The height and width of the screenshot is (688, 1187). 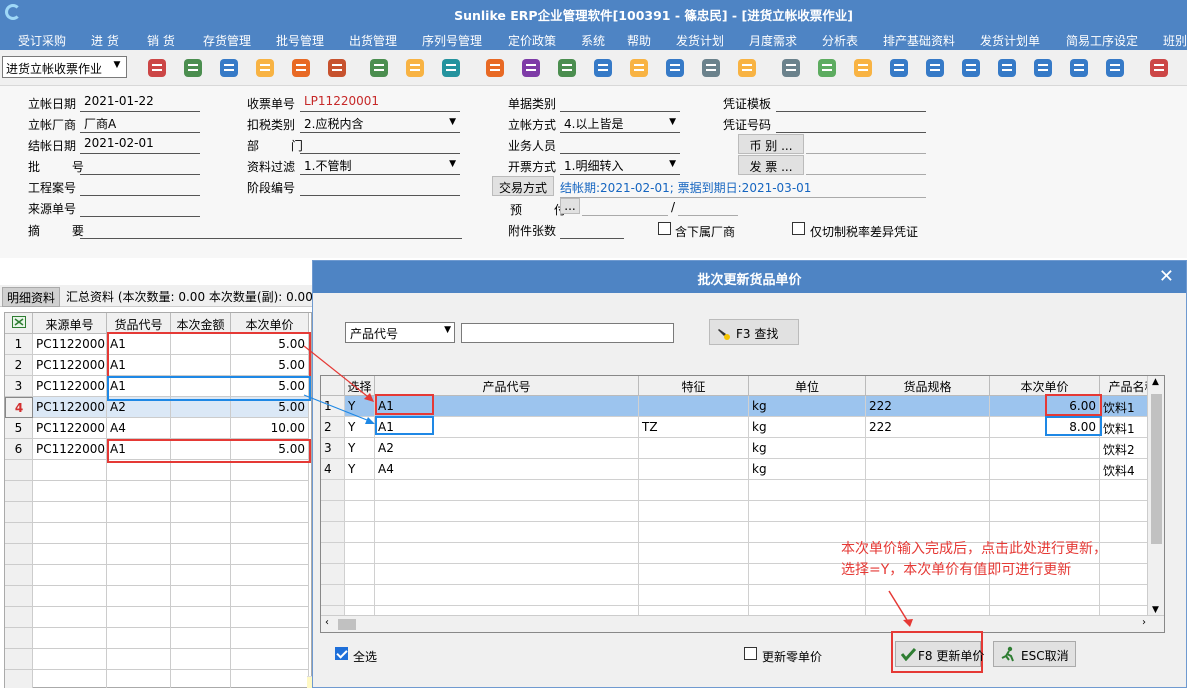 What do you see at coordinates (1034, 654) in the screenshot?
I see `cancel-button: ESC取消` at bounding box center [1034, 654].